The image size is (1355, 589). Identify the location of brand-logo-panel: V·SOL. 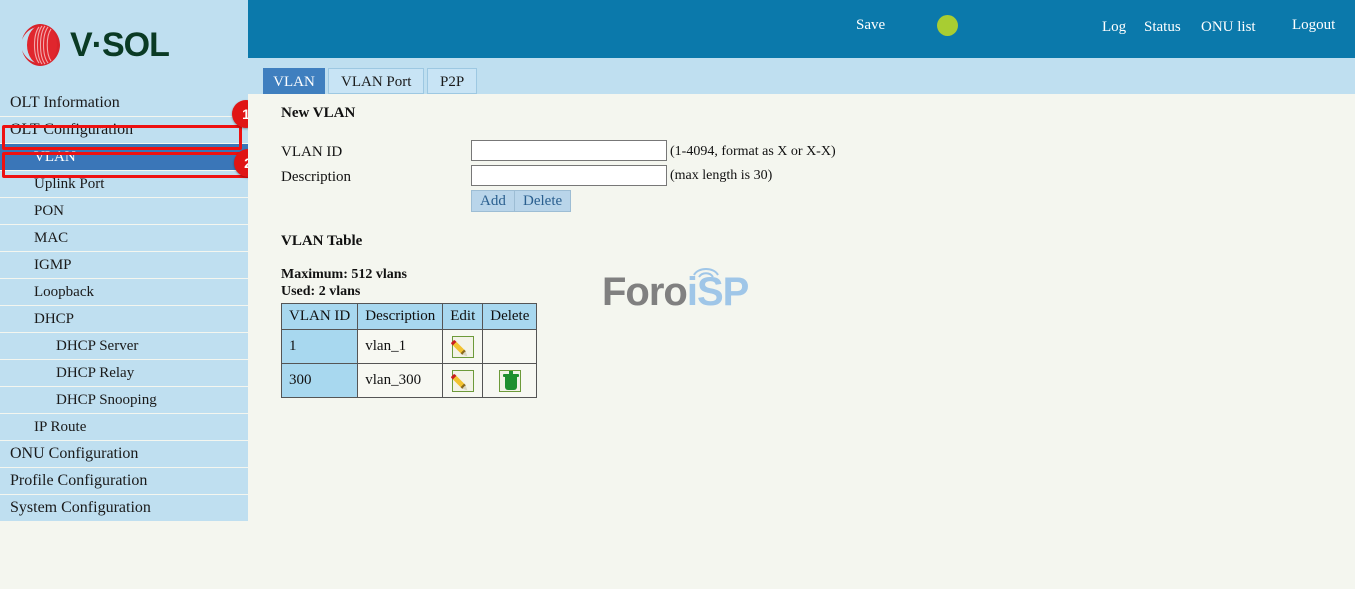
(124, 45).